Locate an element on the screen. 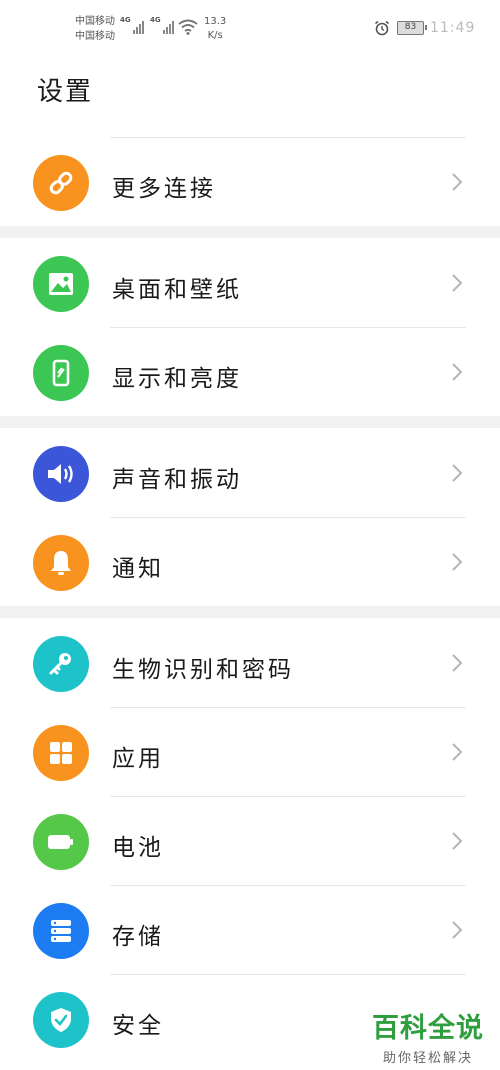  settings-item-label: 生物识别和密码 is located at coordinates (203, 670).